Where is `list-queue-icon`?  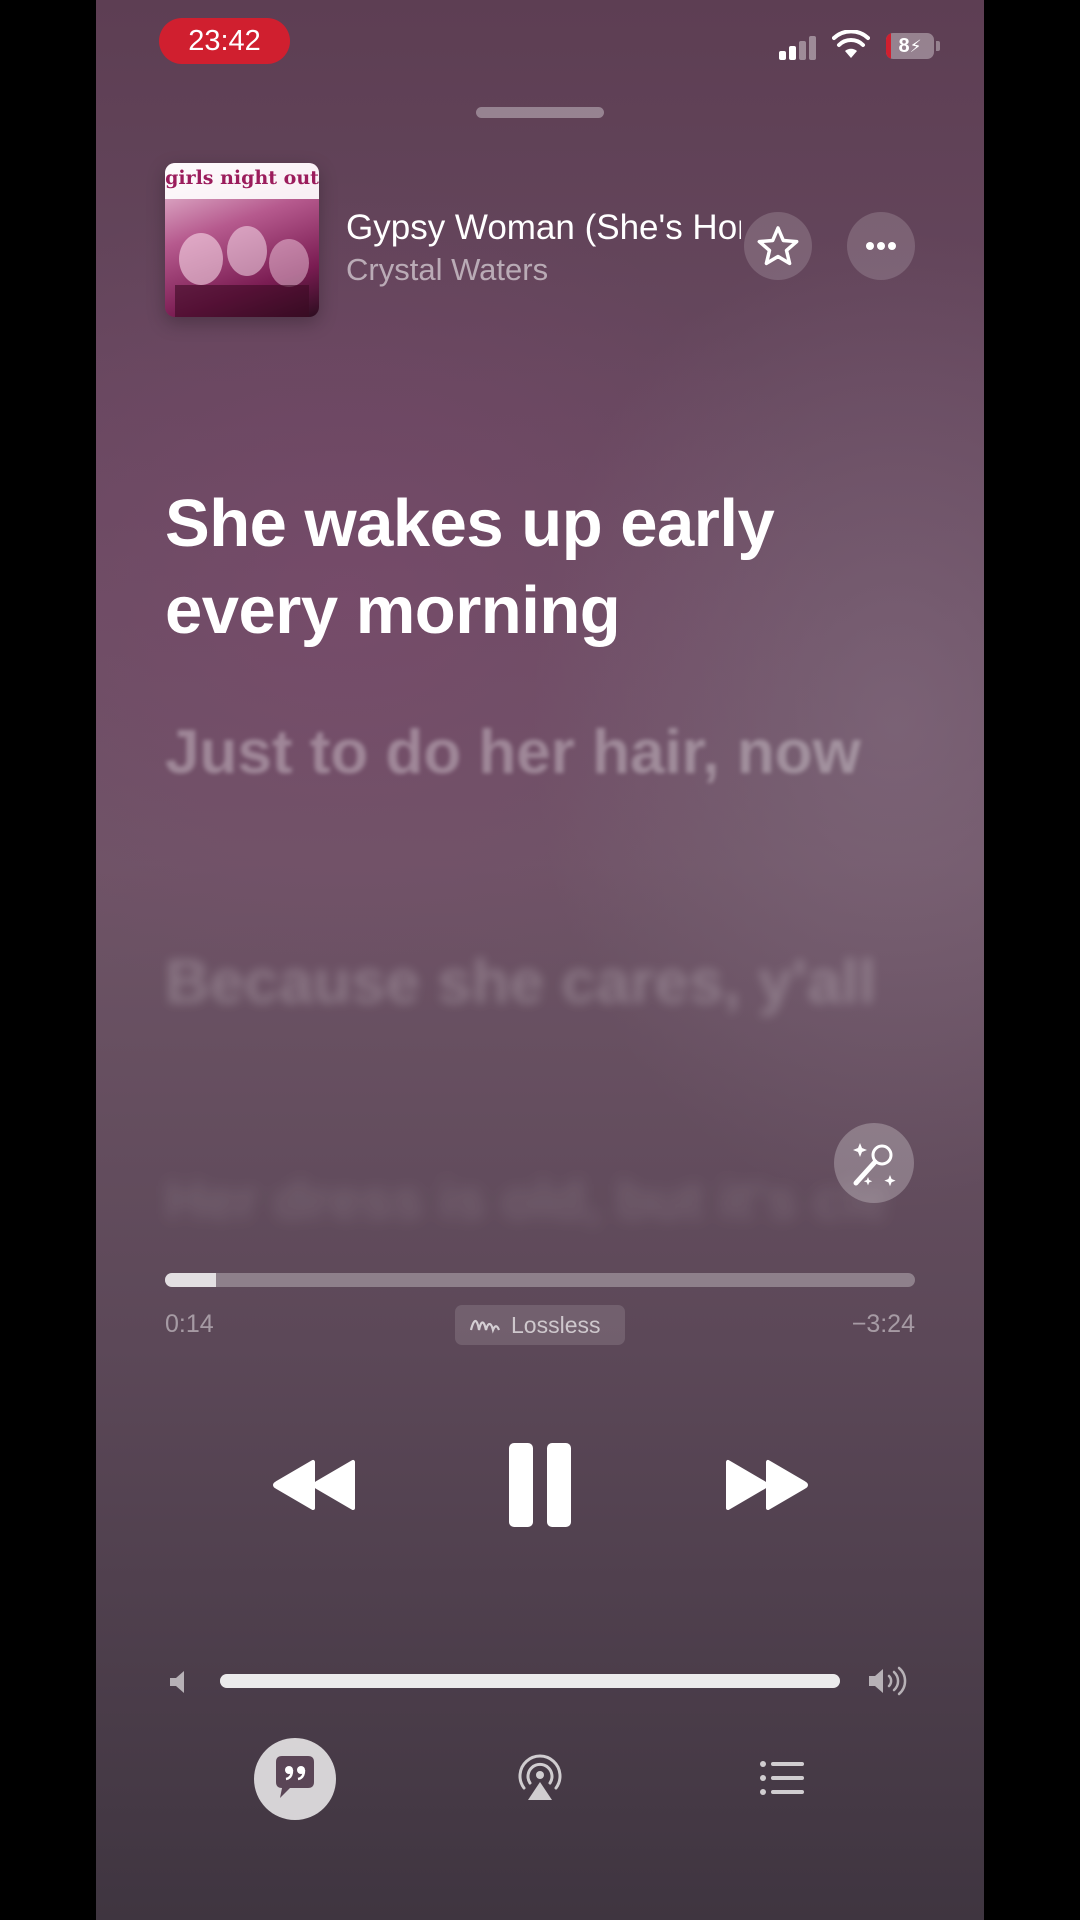
list-queue-icon is located at coordinates (782, 1778).